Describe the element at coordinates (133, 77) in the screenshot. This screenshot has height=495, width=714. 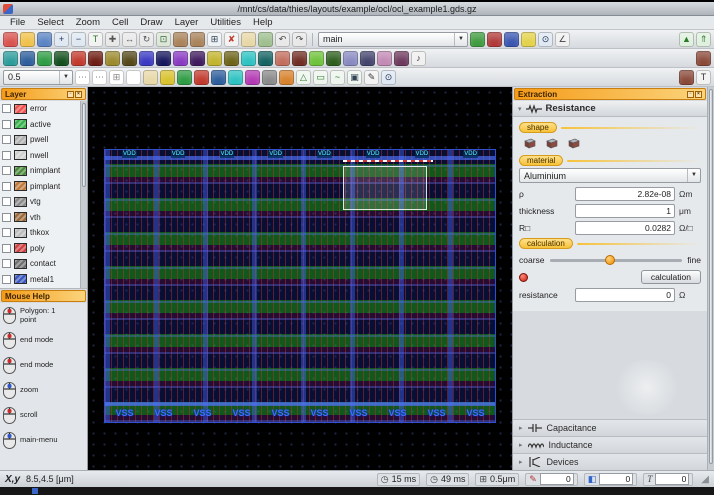
I see `grid-off-icon` at that location.